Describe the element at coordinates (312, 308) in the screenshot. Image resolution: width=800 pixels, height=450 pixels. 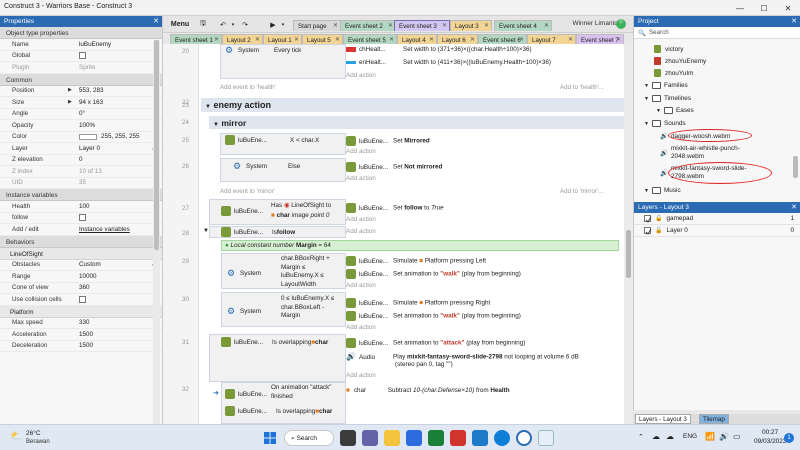
I see `condition-margin-range-right: 0 ≤ luBuEnemy.X ≤ char.BBoxLeft - Margin` at that location.